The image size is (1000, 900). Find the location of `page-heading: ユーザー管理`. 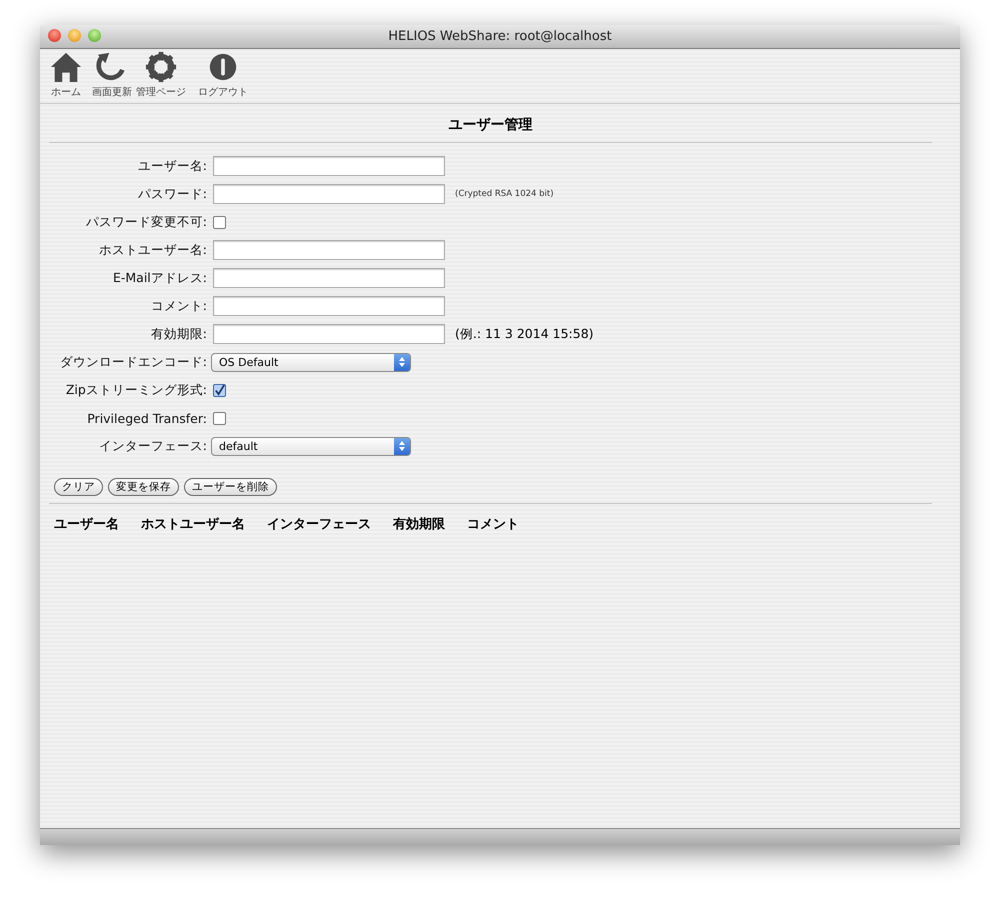

page-heading: ユーザー管理 is located at coordinates (490, 123).